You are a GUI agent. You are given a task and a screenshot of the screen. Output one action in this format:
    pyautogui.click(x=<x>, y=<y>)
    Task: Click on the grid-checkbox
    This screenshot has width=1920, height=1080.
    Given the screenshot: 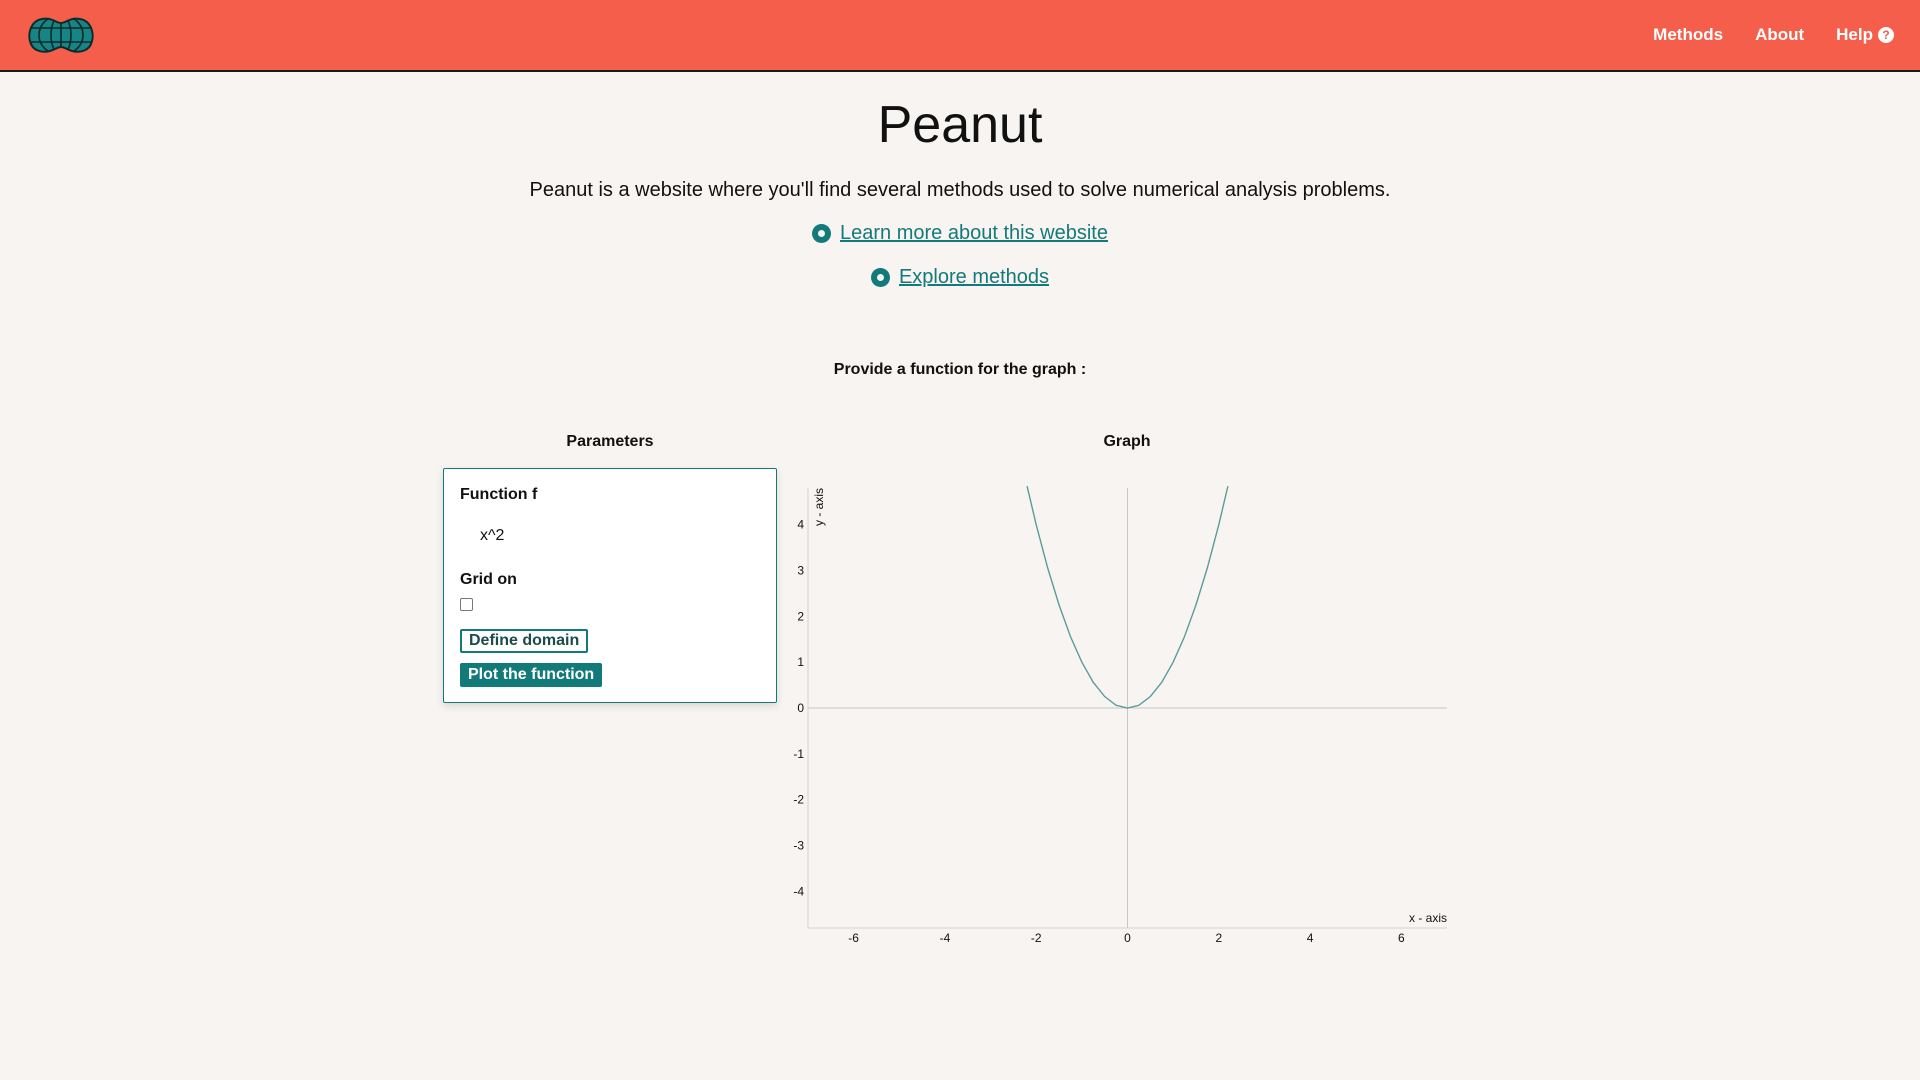 What is the action you would take?
    pyautogui.click(x=466, y=604)
    